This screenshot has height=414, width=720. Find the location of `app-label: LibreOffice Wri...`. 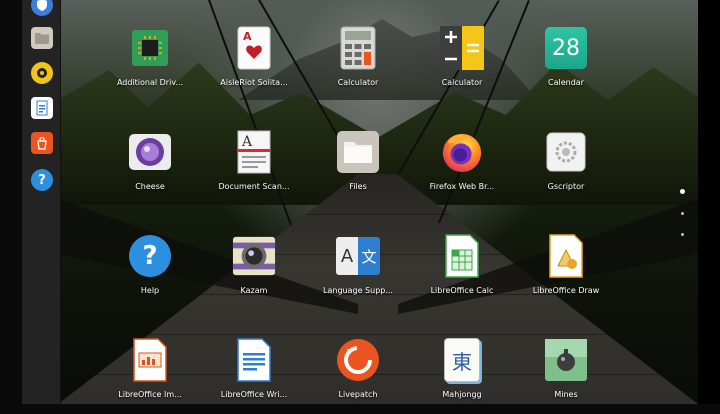

app-label: LibreOffice Wri... is located at coordinates (254, 394).